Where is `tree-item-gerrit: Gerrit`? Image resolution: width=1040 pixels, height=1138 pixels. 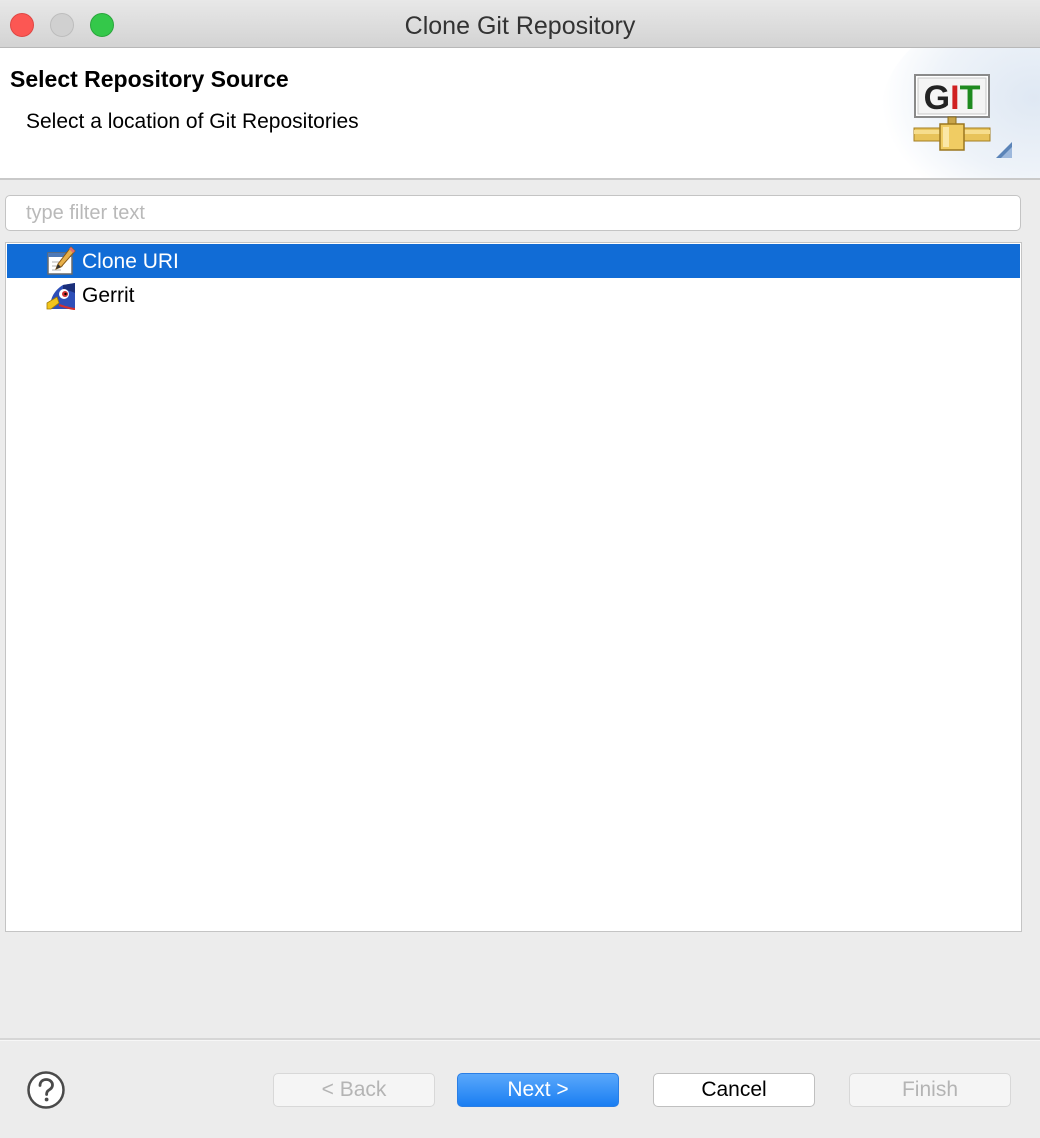 tree-item-gerrit: Gerrit is located at coordinates (513, 295).